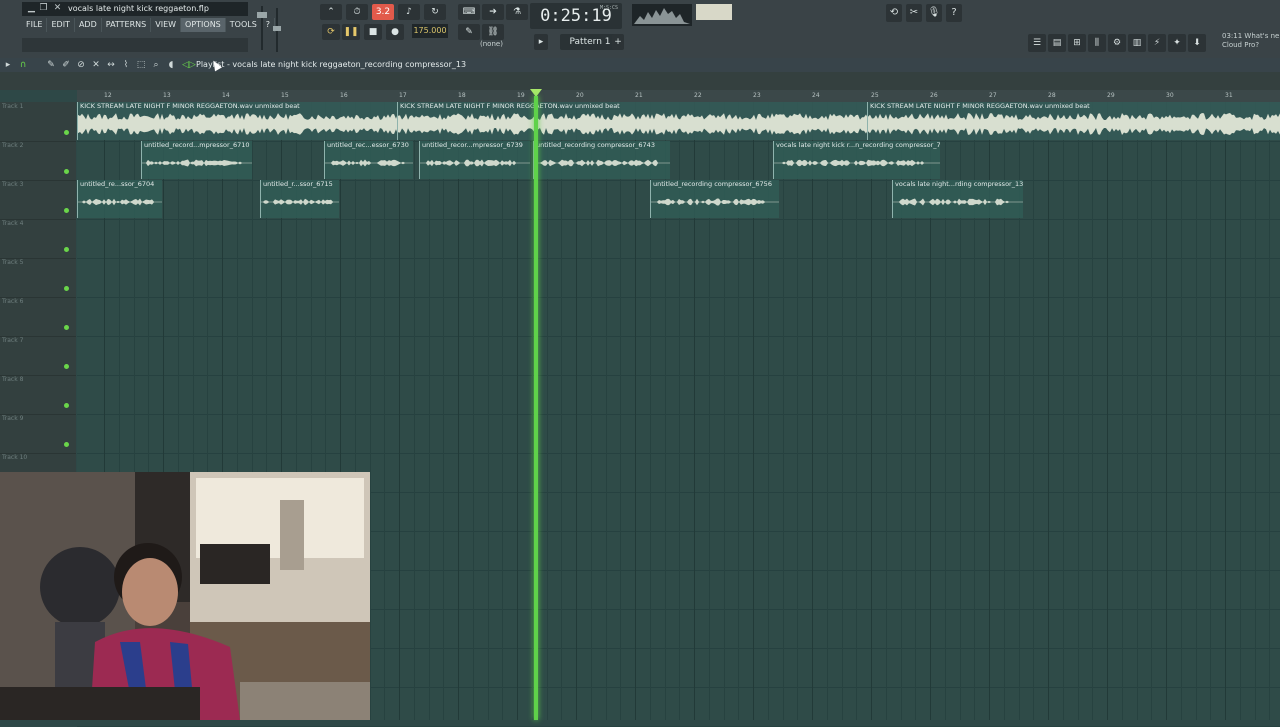 The height and width of the screenshot is (727, 1280). Describe the element at coordinates (618, 42) in the screenshot. I see `pattern-add-icon: +` at that location.